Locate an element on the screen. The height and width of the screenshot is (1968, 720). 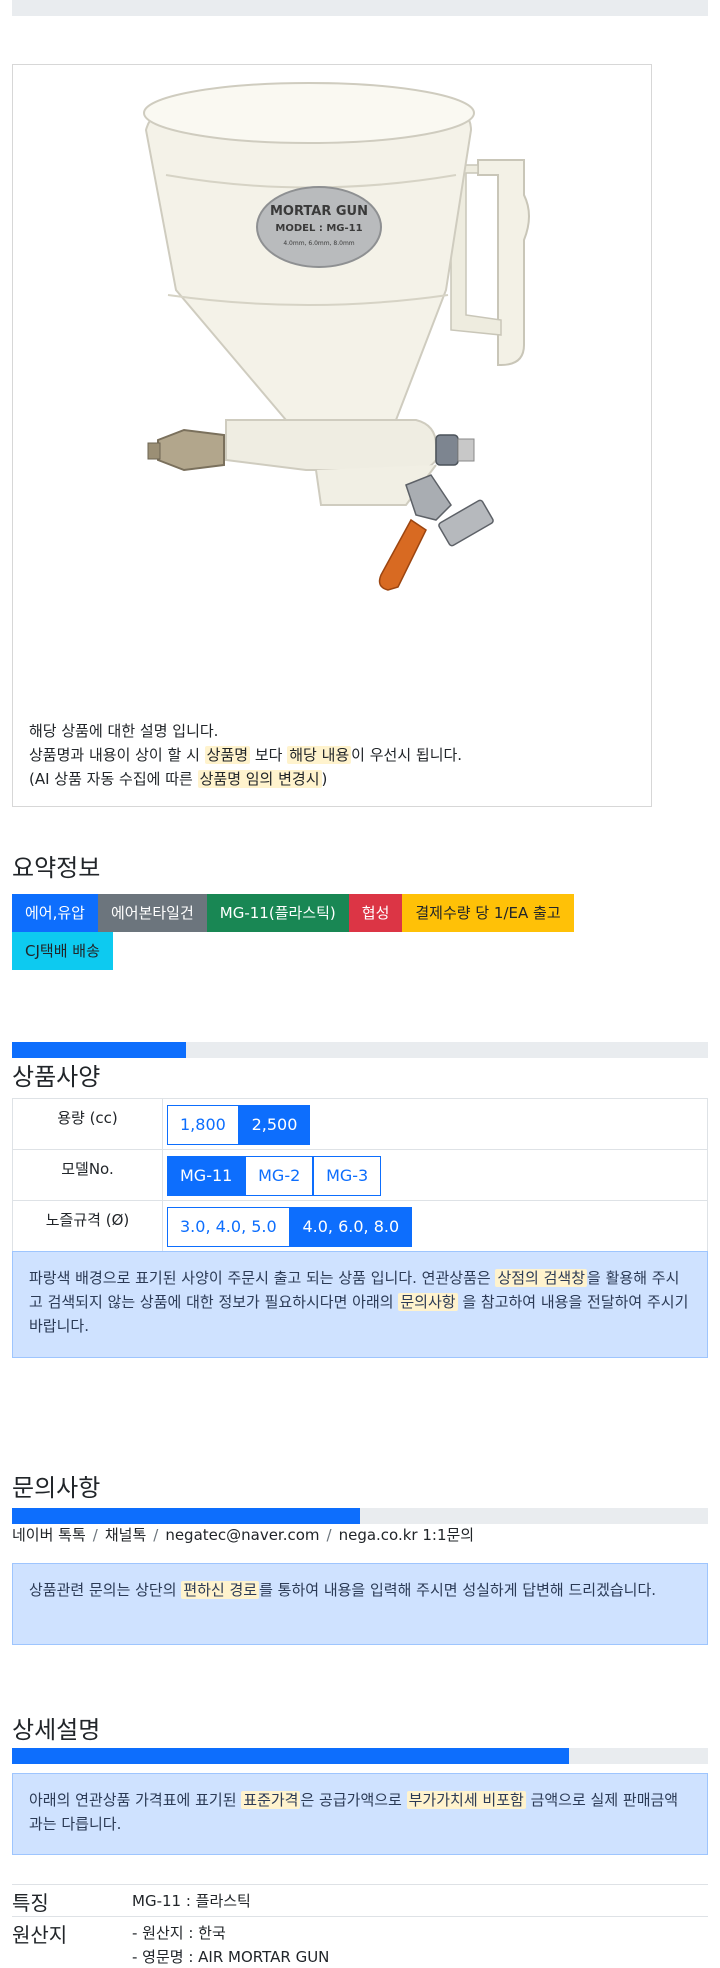
desc-line-1: 해당 상품에 대한 설명 입니다. is located at coordinates (124, 731).